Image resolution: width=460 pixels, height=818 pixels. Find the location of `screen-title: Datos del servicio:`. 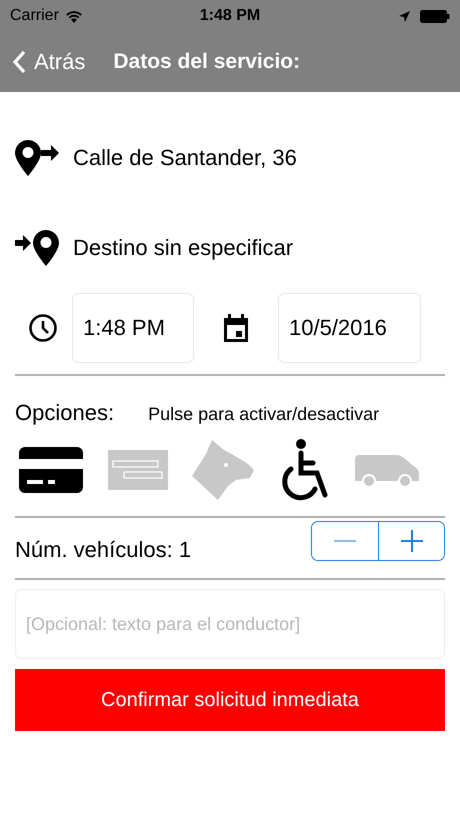

screen-title: Datos del servicio: is located at coordinates (206, 62).